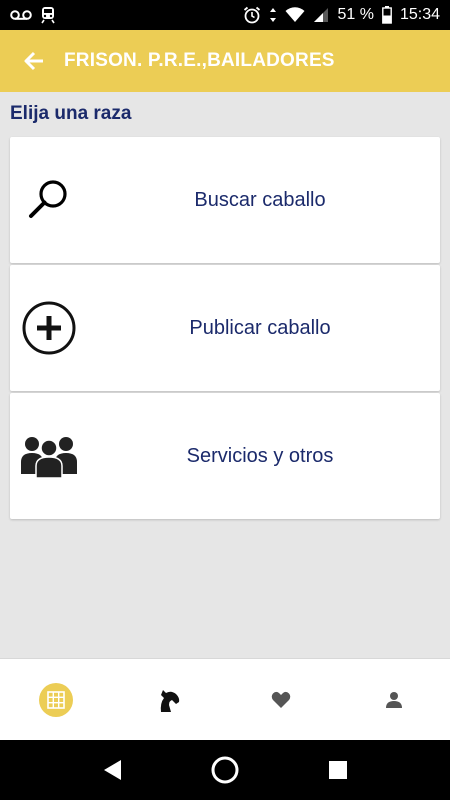 The height and width of the screenshot is (800, 450). What do you see at coordinates (33, 15) in the screenshot?
I see `status-left` at bounding box center [33, 15].